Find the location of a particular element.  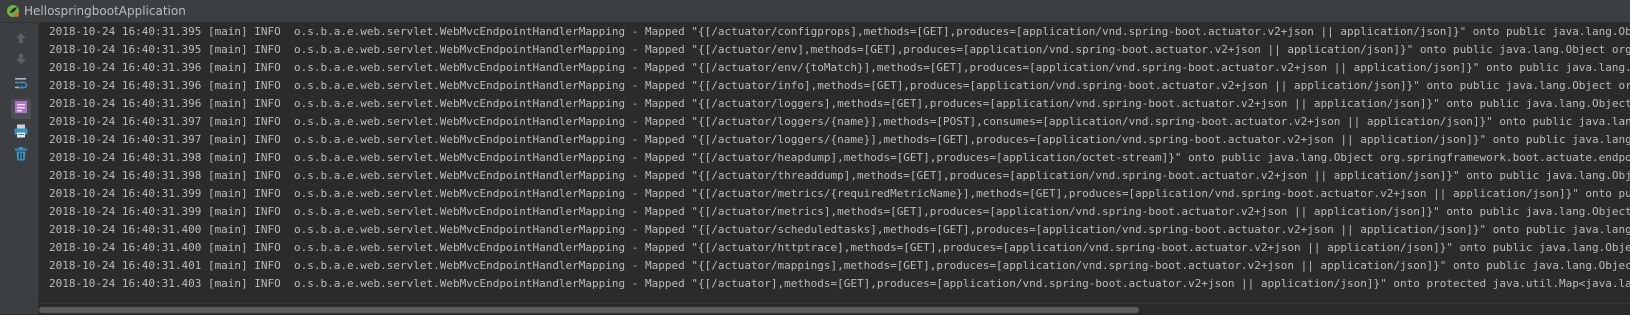

soft-wrap-button is located at coordinates (21, 85).